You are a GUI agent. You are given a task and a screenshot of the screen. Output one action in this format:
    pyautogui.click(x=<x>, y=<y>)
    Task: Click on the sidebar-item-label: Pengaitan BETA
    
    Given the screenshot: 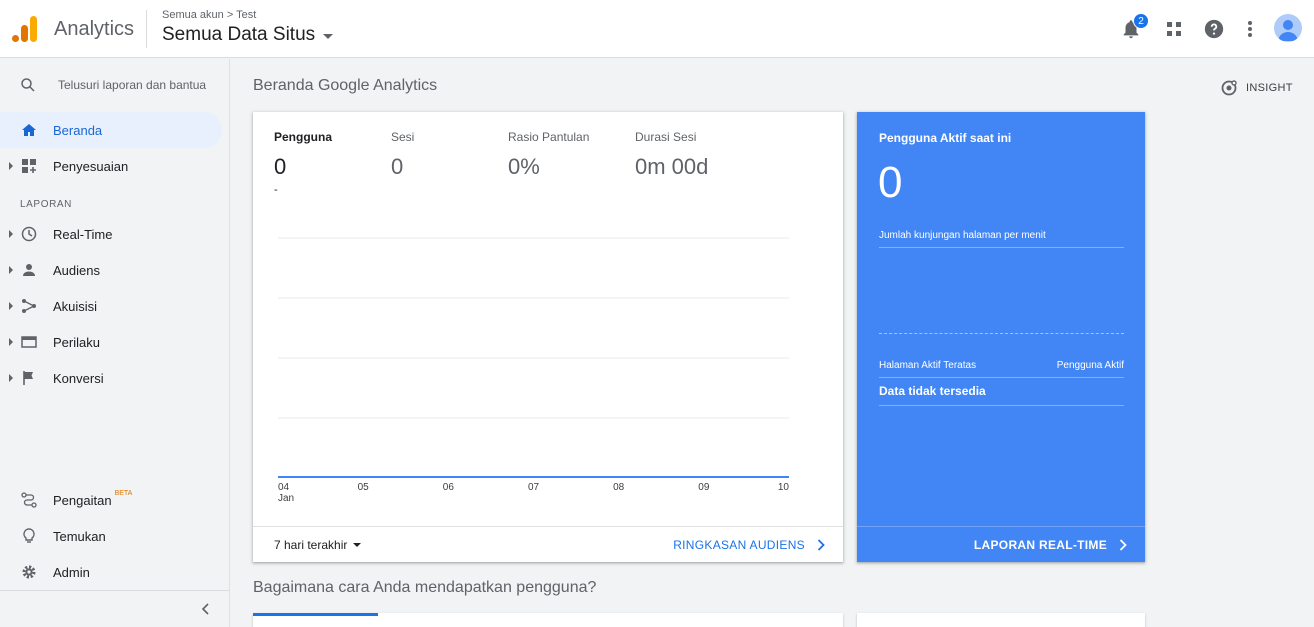 What is the action you would take?
    pyautogui.click(x=93, y=499)
    